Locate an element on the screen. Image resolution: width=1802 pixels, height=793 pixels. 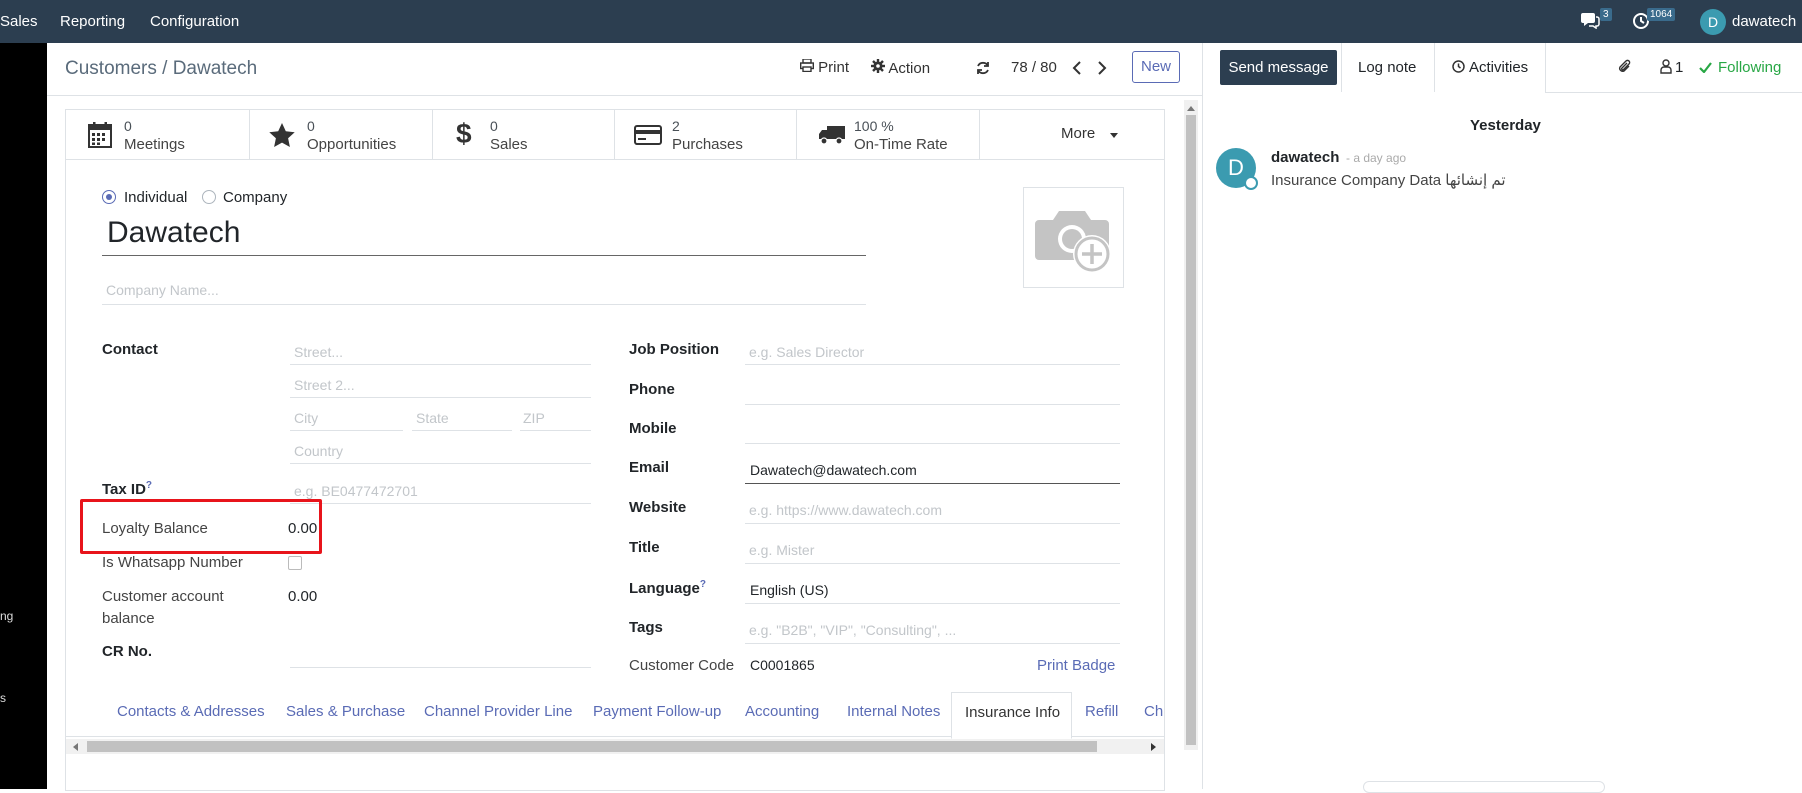
smart-button-label: Meetings is located at coordinates (154, 144).